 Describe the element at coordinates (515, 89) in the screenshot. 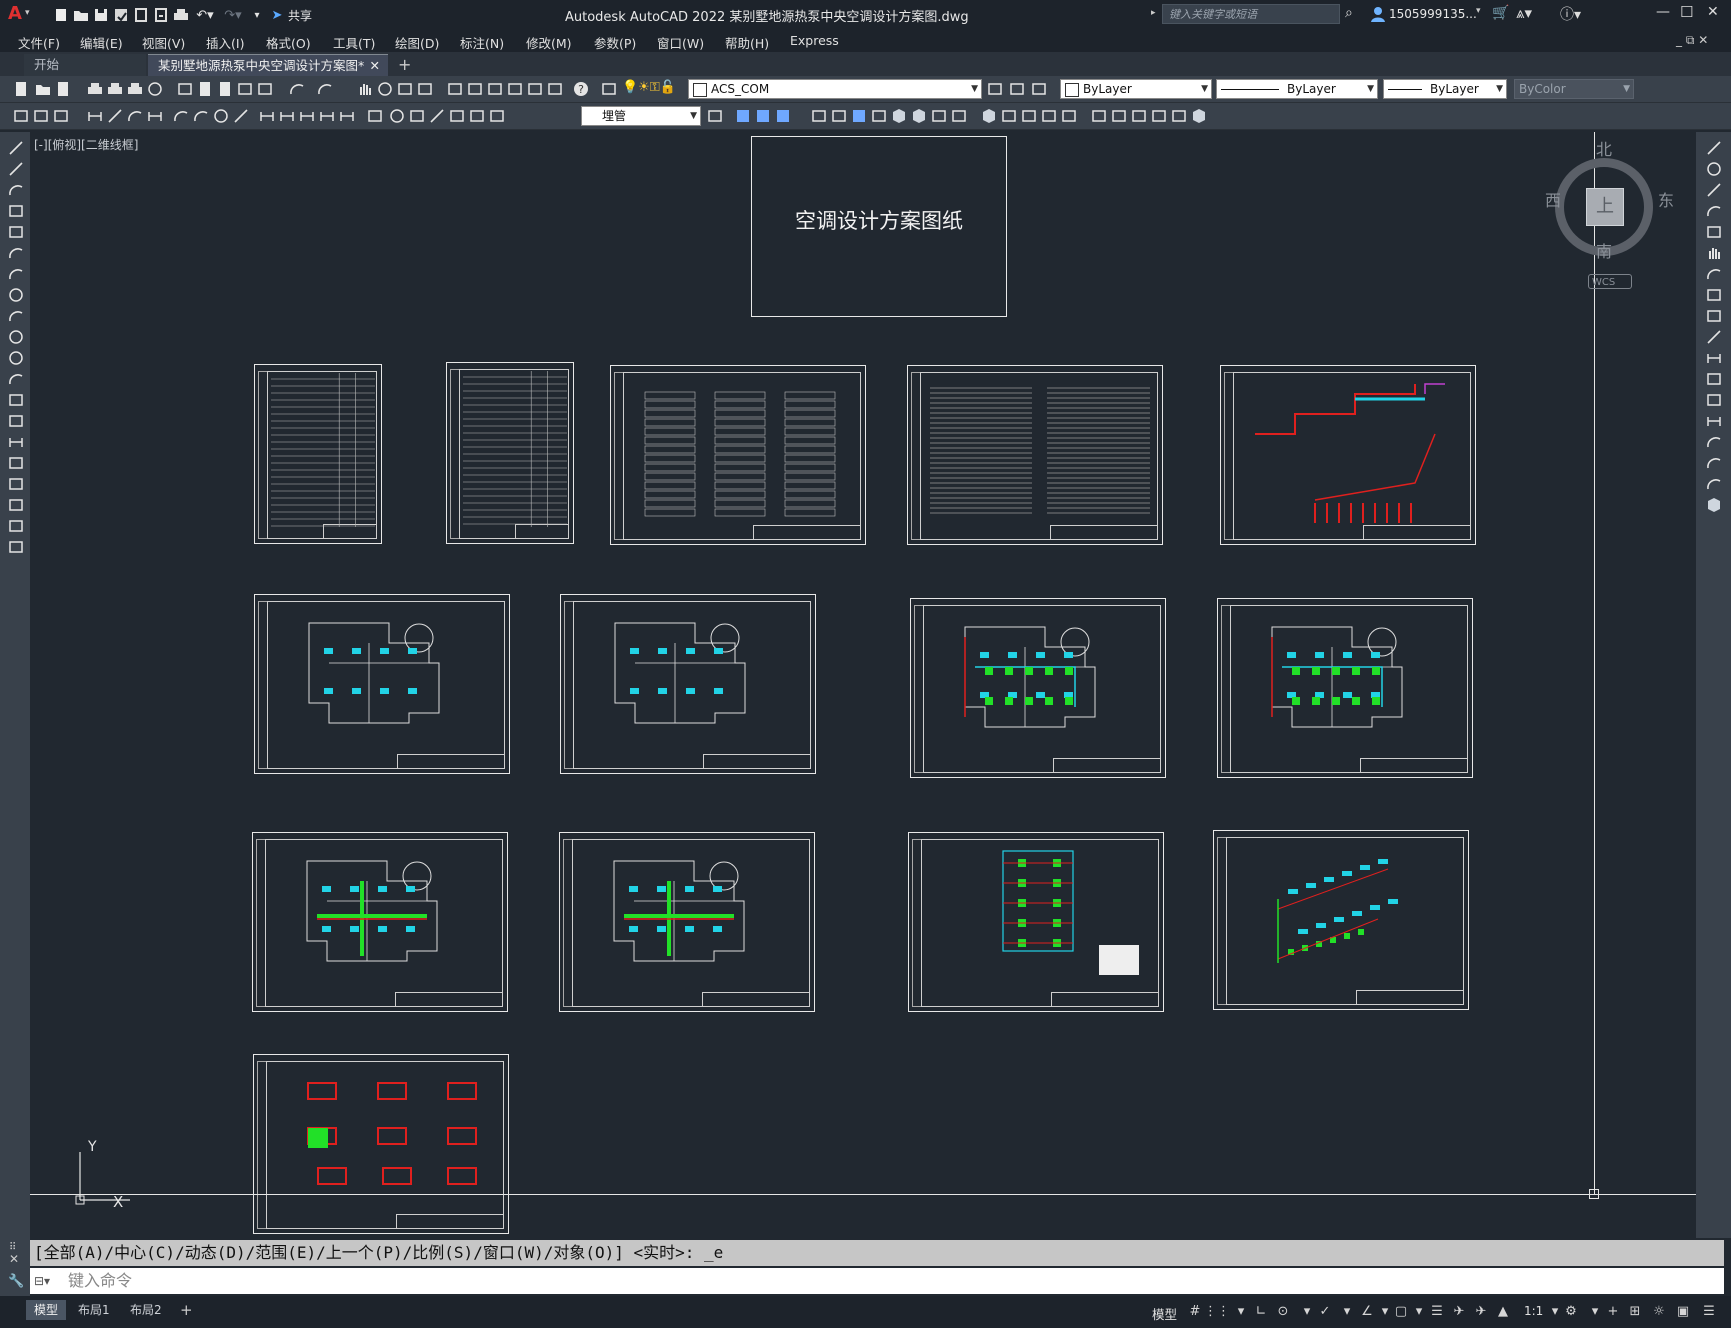

I see `sheet-set-icon` at that location.